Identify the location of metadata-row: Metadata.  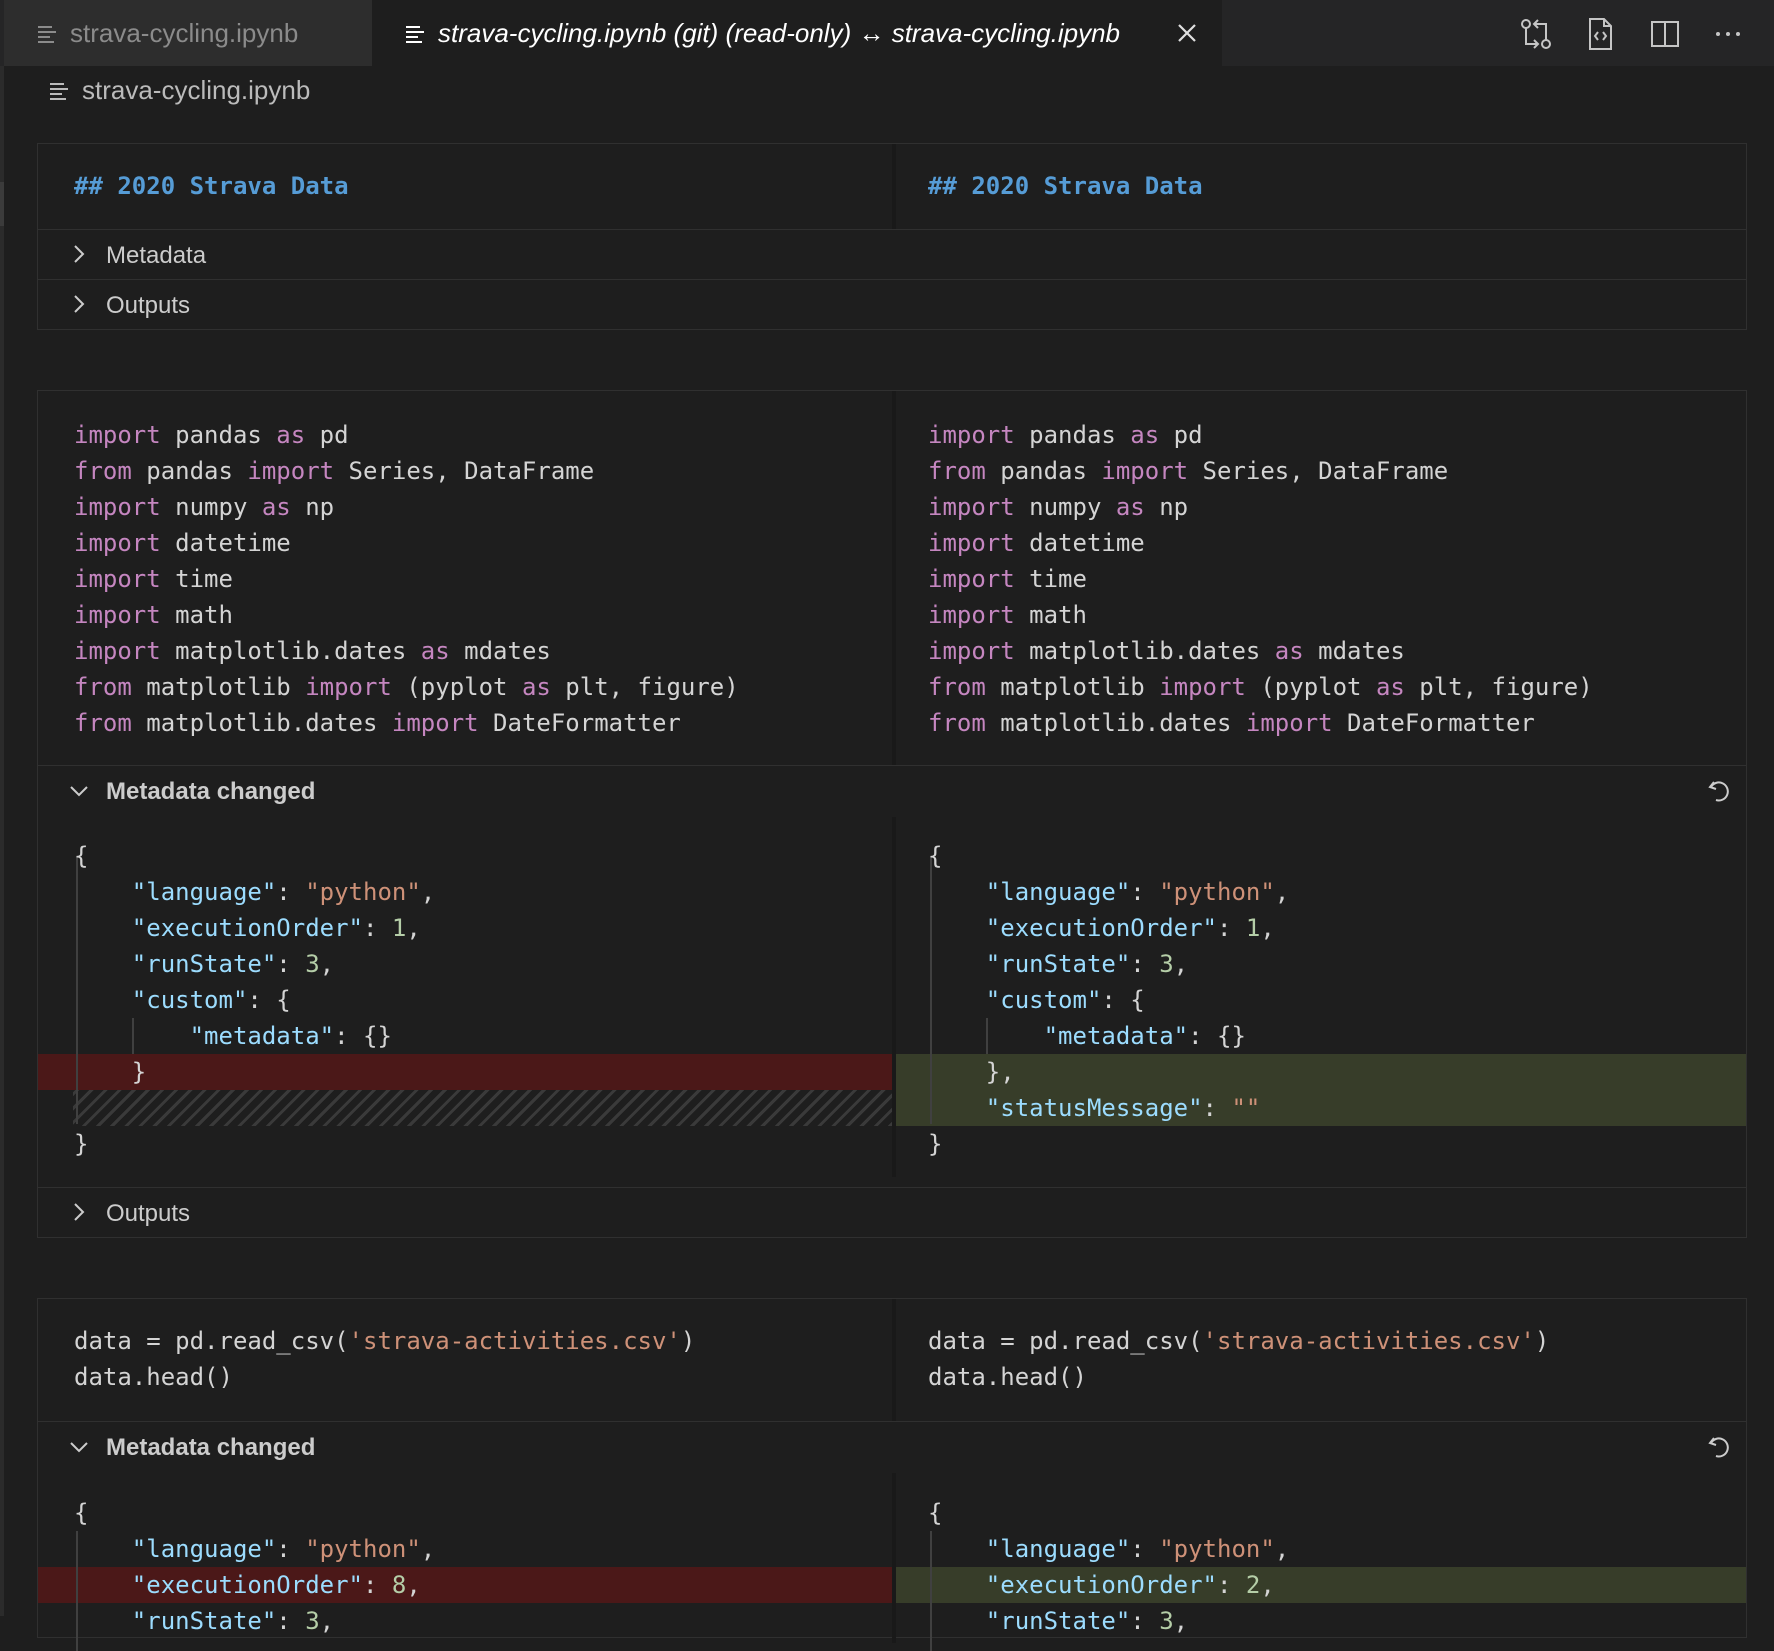
(892, 254).